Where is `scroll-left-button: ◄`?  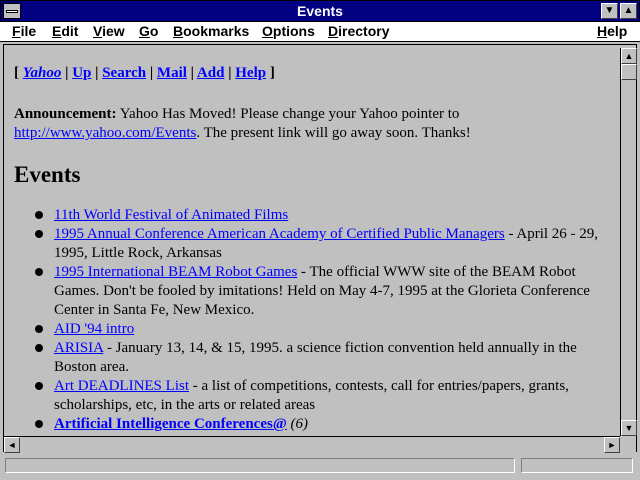
scroll-left-button: ◄ is located at coordinates (12, 445).